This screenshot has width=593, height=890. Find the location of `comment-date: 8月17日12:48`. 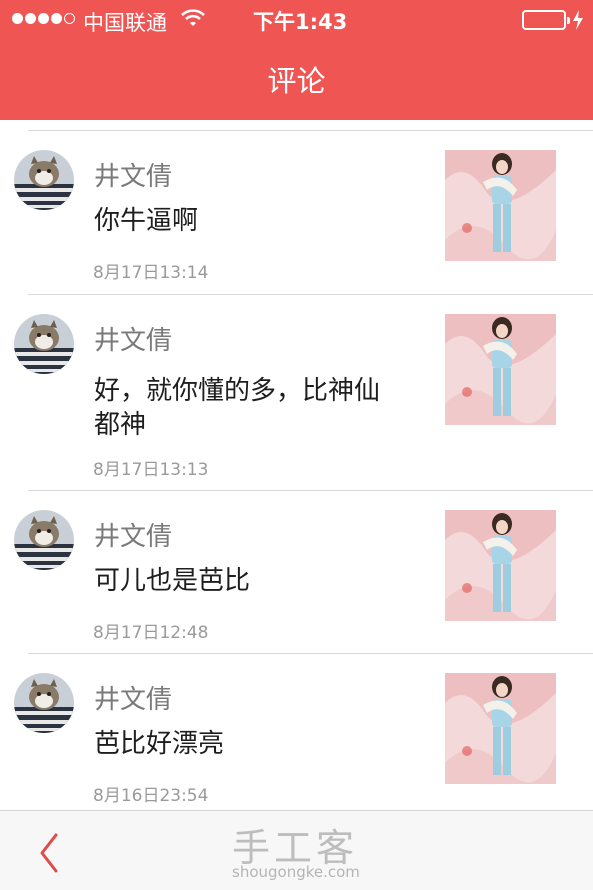

comment-date: 8月17日12:48 is located at coordinates (151, 633).